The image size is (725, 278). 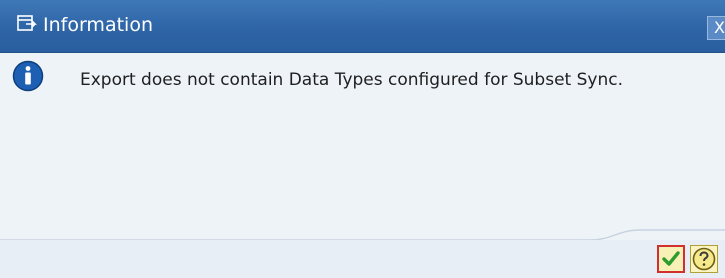 What do you see at coordinates (27, 24) in the screenshot?
I see `window-menu-icon` at bounding box center [27, 24].